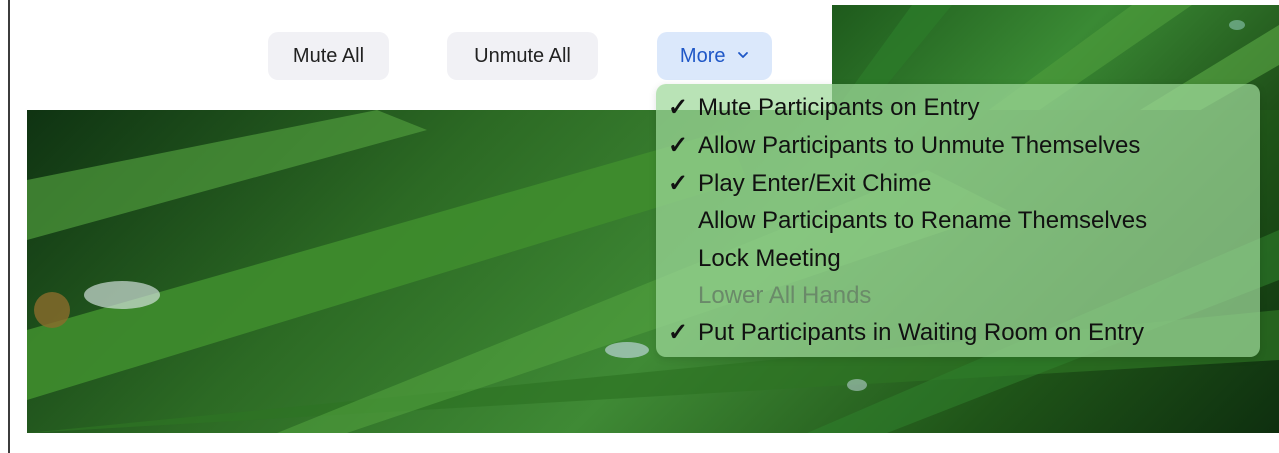 This screenshot has width=1279, height=453. I want to click on unmute-all-label: Unmute All, so click(522, 56).